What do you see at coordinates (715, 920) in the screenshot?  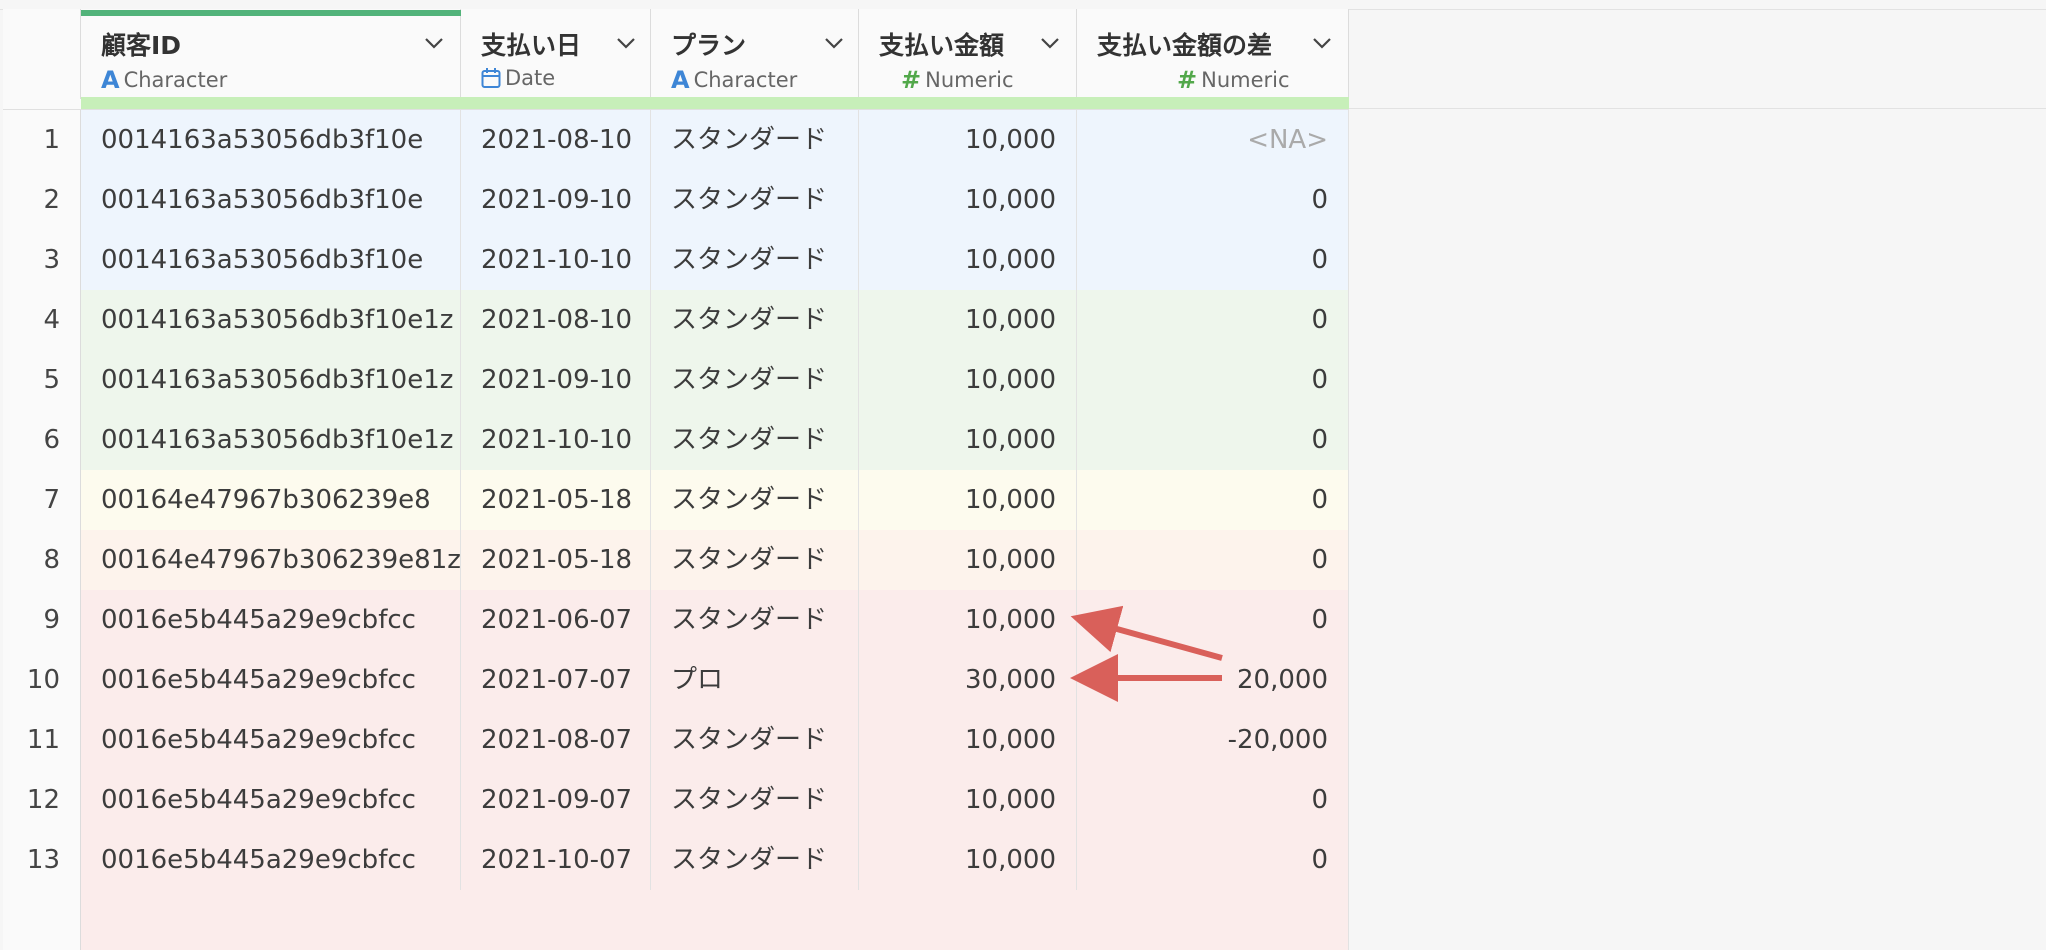 I see `cell-partial` at bounding box center [715, 920].